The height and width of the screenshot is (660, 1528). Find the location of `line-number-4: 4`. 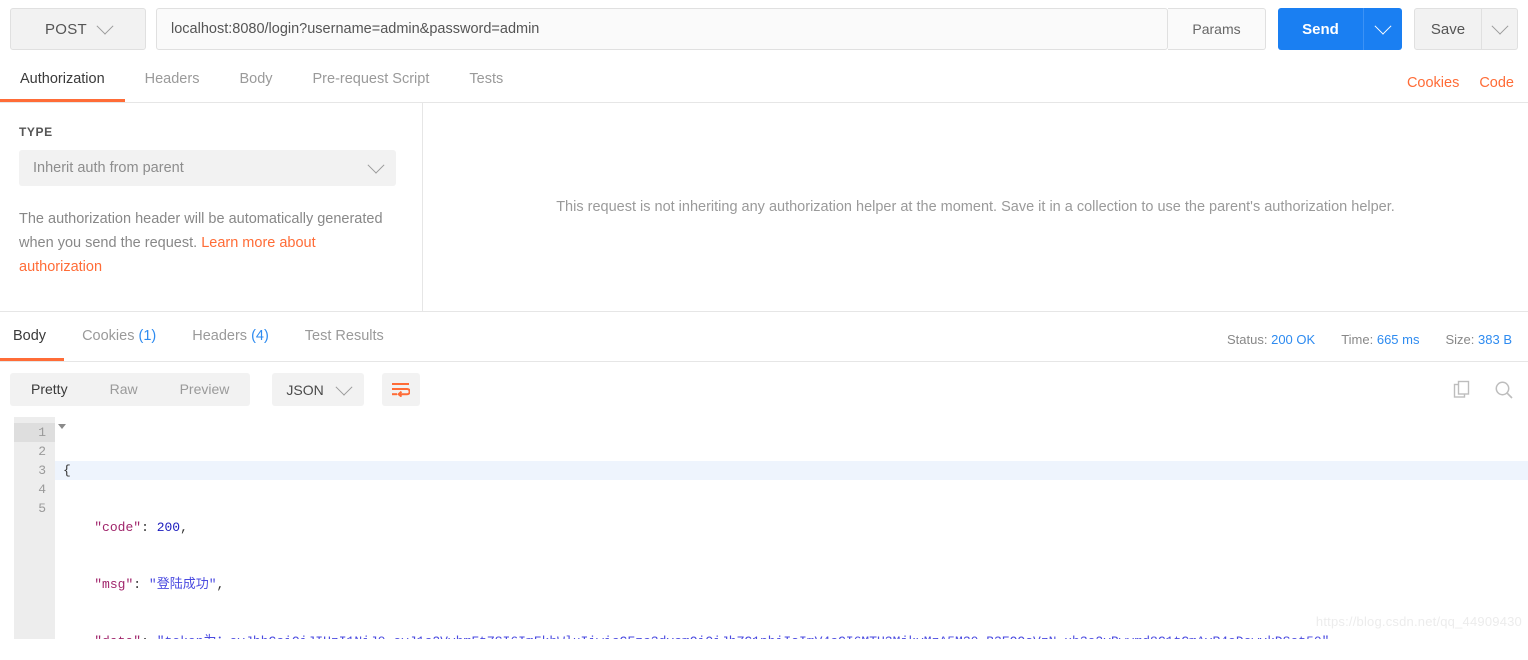

line-number-4: 4 is located at coordinates (42, 489).